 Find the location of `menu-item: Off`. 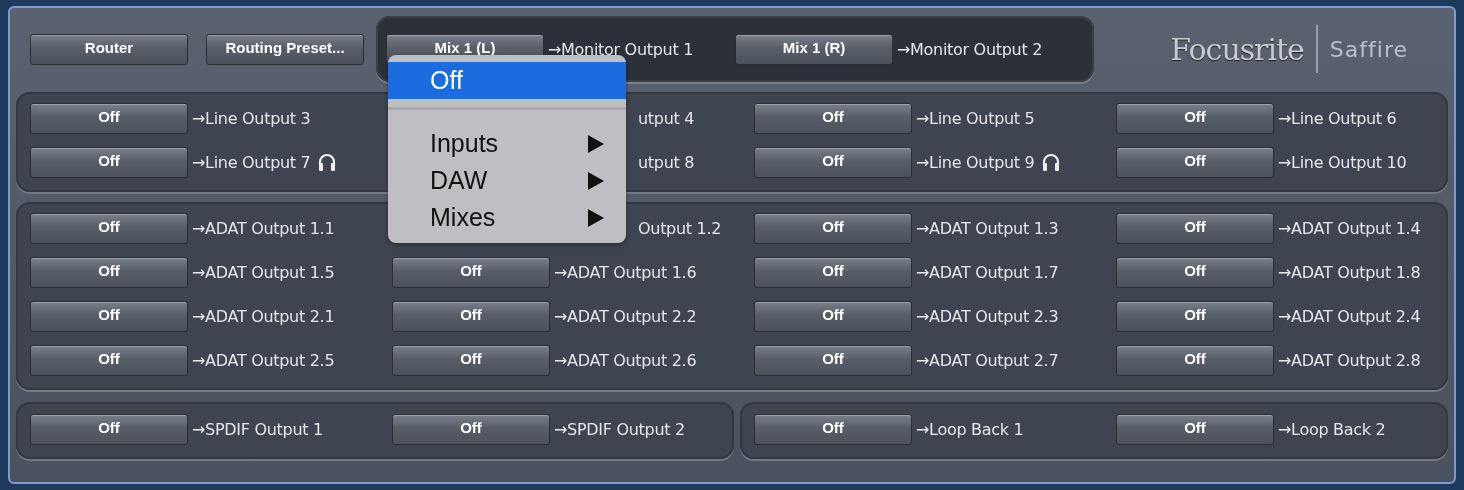

menu-item: Off is located at coordinates (507, 80).